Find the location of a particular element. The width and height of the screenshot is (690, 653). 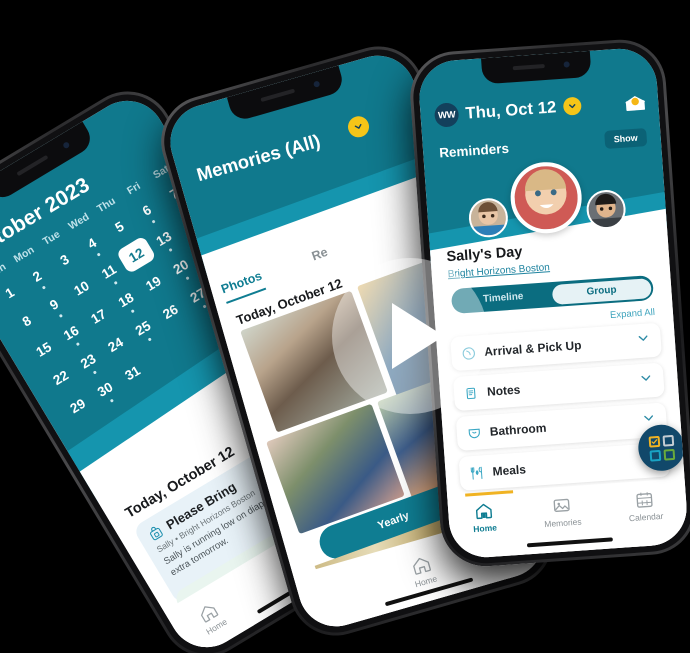

child-avatar-center is located at coordinates (545, 197).